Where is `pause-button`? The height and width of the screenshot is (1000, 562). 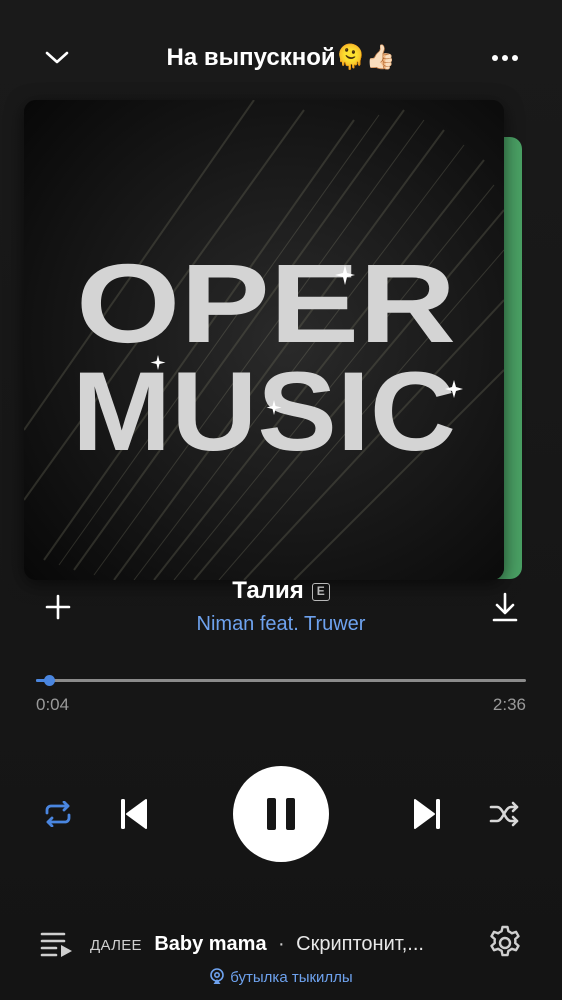
pause-button is located at coordinates (281, 814).